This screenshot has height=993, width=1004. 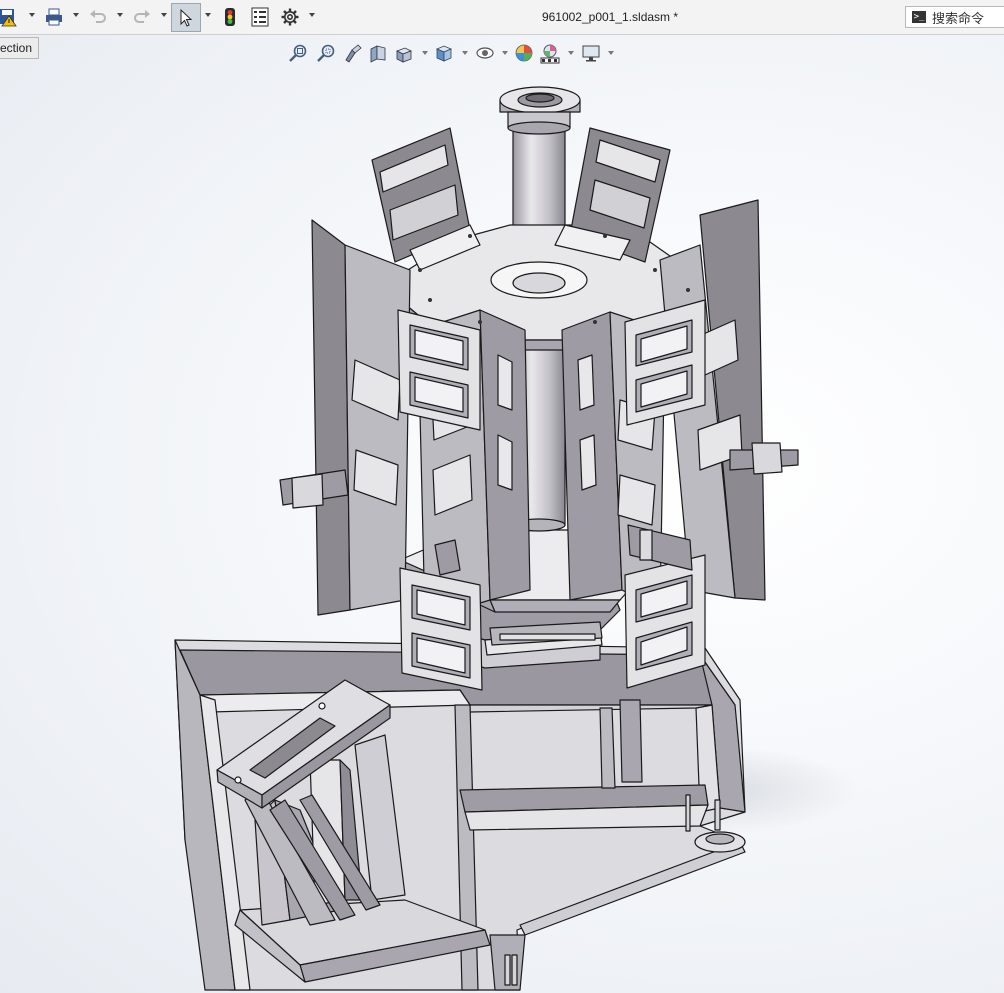 I want to click on front-left-frame-panel, so click(x=439, y=370).